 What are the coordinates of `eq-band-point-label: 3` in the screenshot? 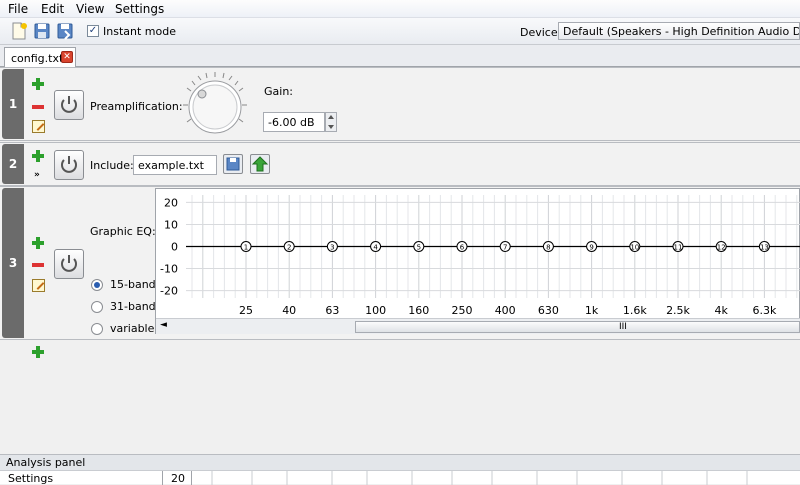 It's located at (332, 248).